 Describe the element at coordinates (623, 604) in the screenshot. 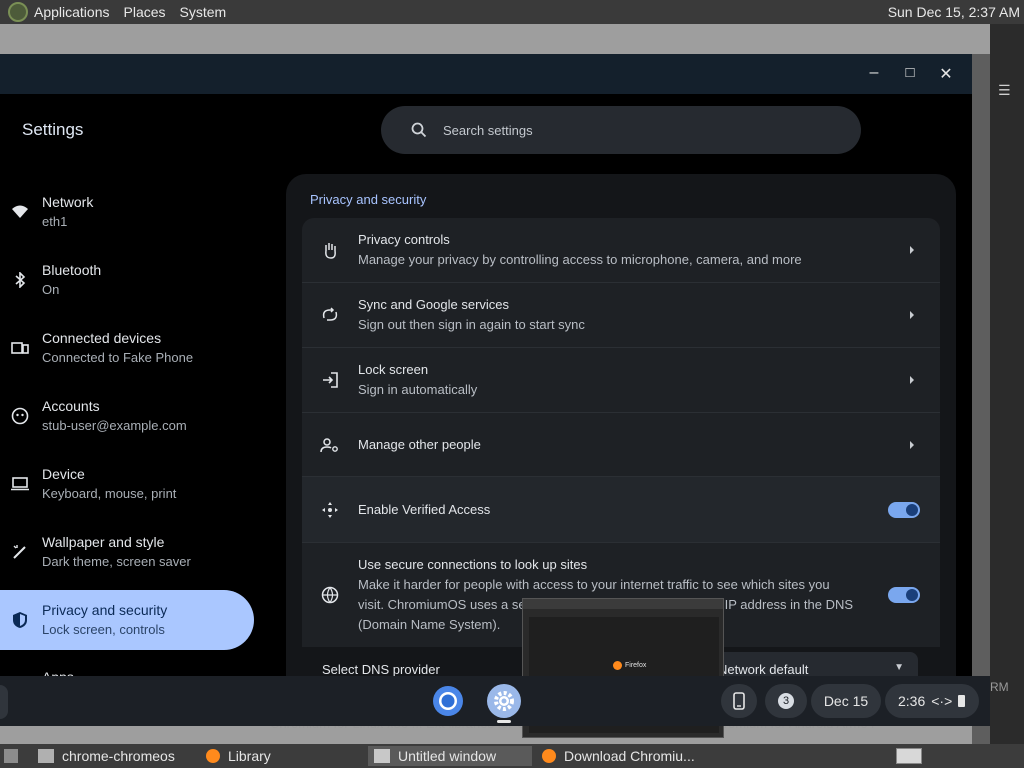

I see `preview-tabbar` at that location.